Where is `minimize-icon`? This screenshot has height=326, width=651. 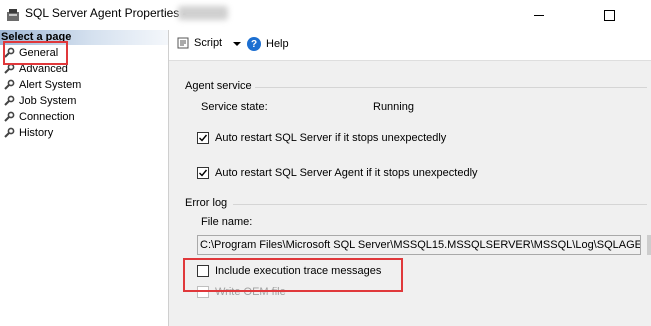 minimize-icon is located at coordinates (539, 15).